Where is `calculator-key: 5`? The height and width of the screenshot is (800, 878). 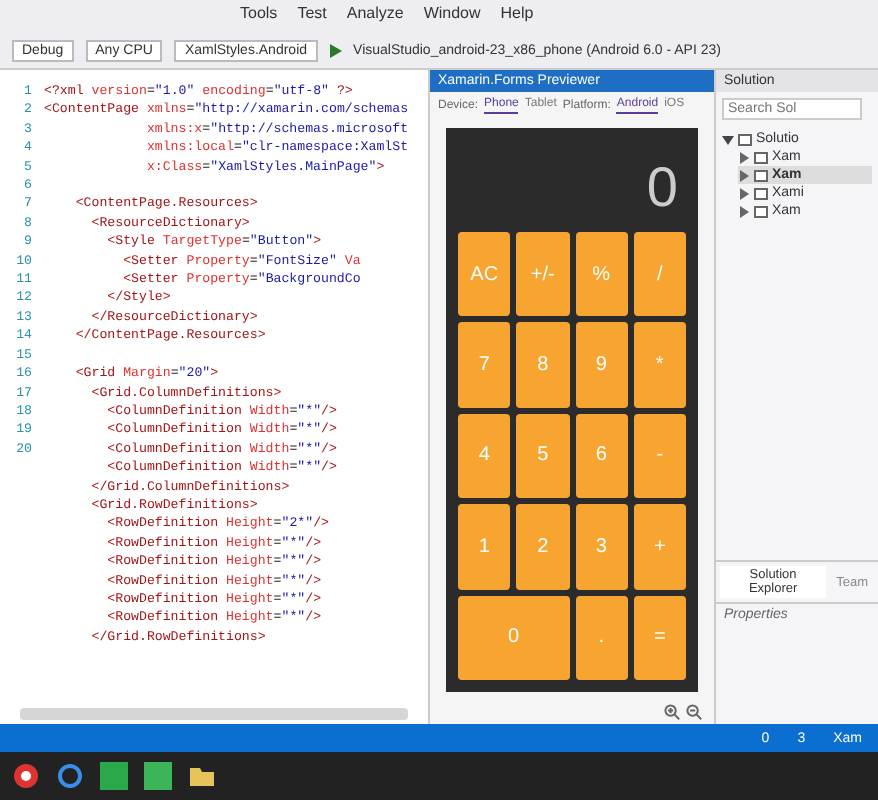 calculator-key: 5 is located at coordinates (542, 456).